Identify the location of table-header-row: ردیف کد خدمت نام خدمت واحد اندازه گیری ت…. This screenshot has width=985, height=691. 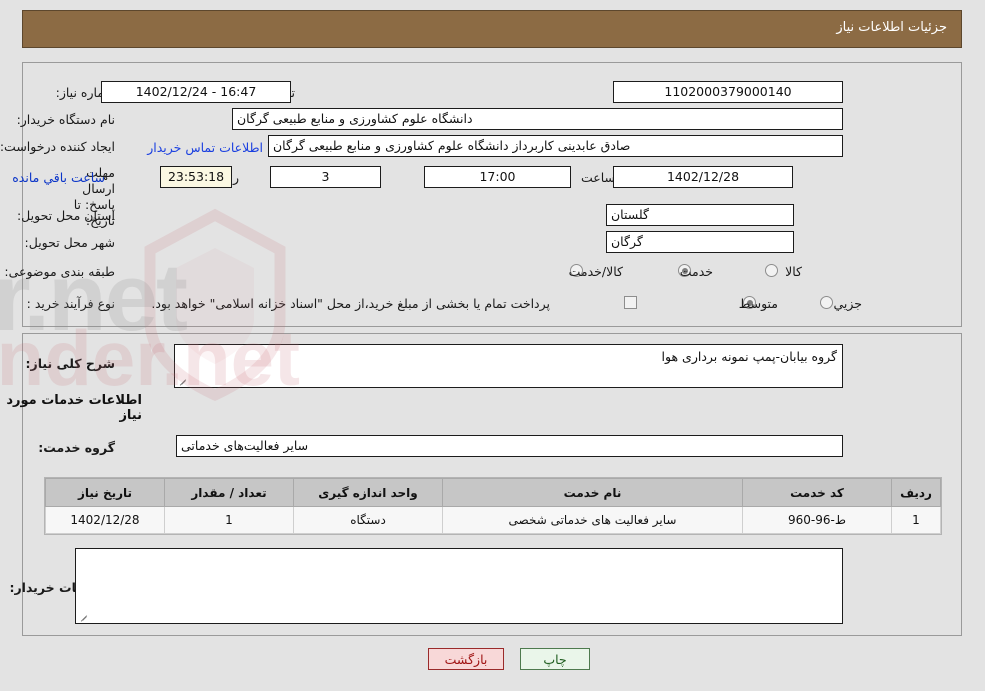
(493, 492).